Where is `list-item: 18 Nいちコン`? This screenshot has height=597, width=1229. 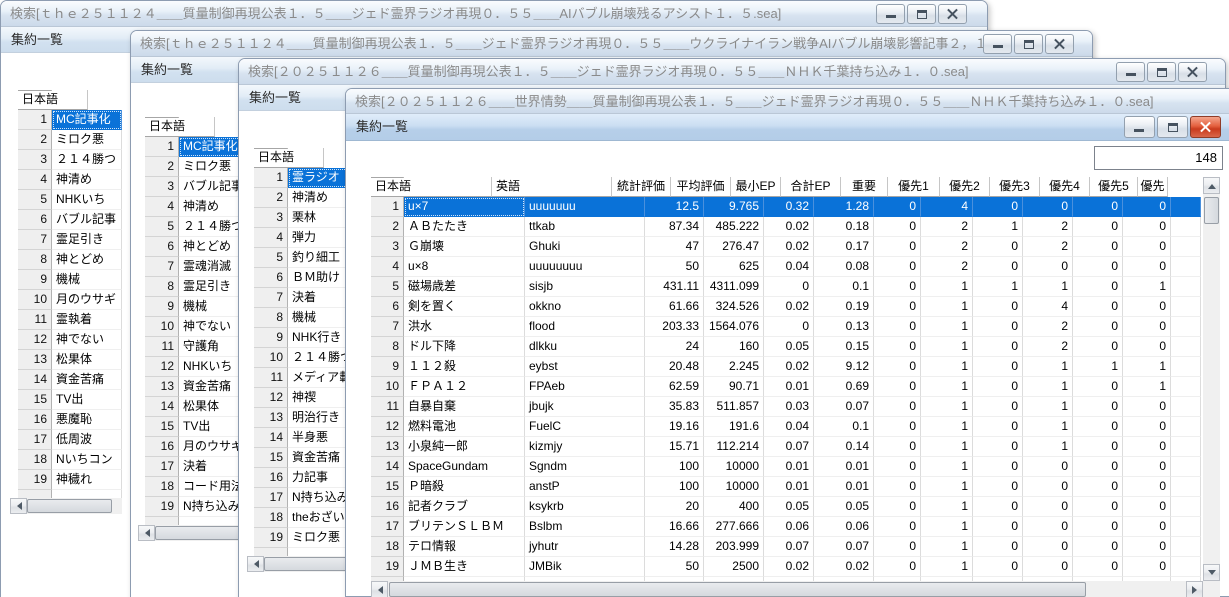
list-item: 18 Nいちコン is located at coordinates (71, 460).